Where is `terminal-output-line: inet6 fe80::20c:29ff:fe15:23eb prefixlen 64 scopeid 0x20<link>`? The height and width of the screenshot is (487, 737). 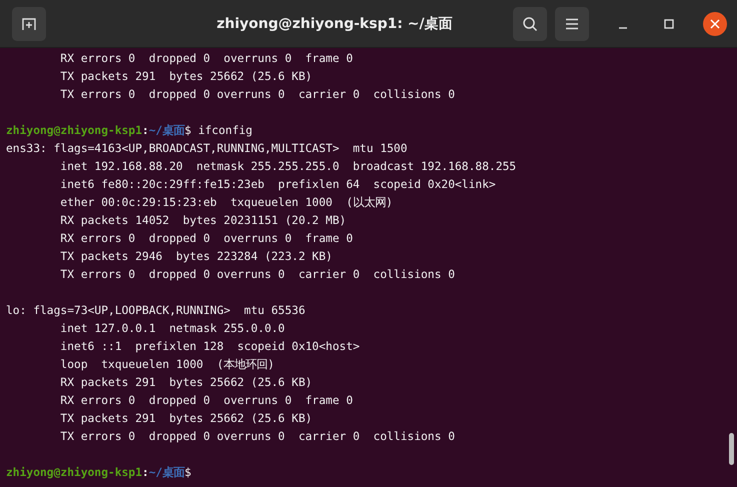
terminal-output-line: inet6 fe80::20c:29ff:fe15:23eb prefixlen 64 scopeid 0x20<link> is located at coordinates (277, 185).